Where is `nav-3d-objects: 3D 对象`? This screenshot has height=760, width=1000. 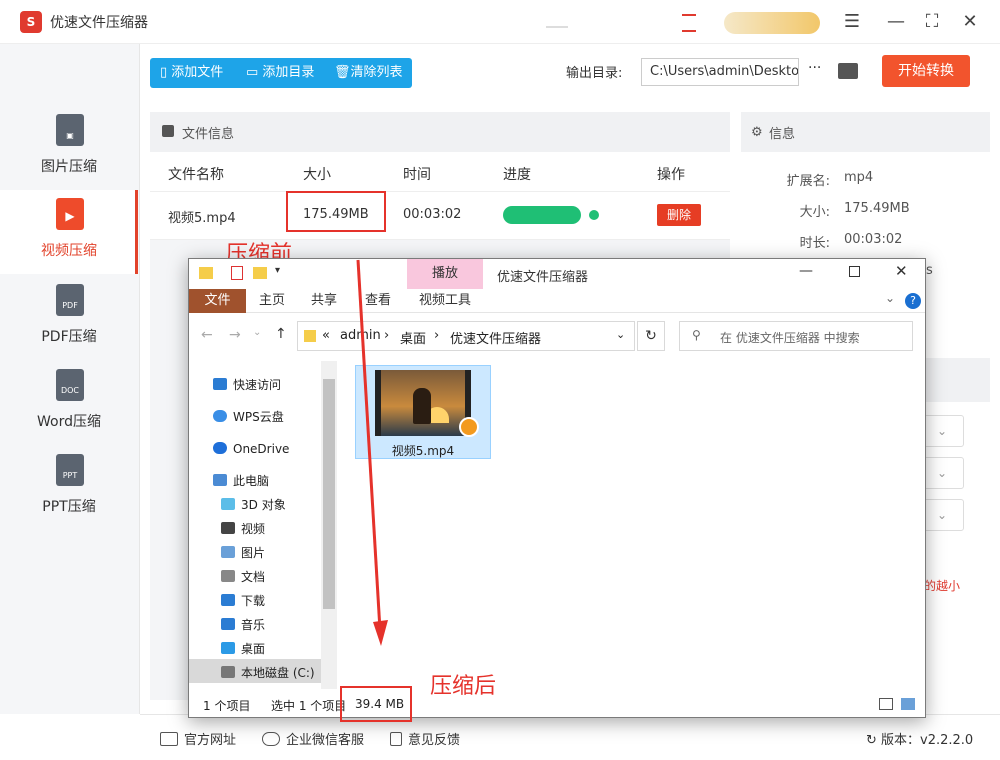 nav-3d-objects: 3D 对象 is located at coordinates (253, 505).